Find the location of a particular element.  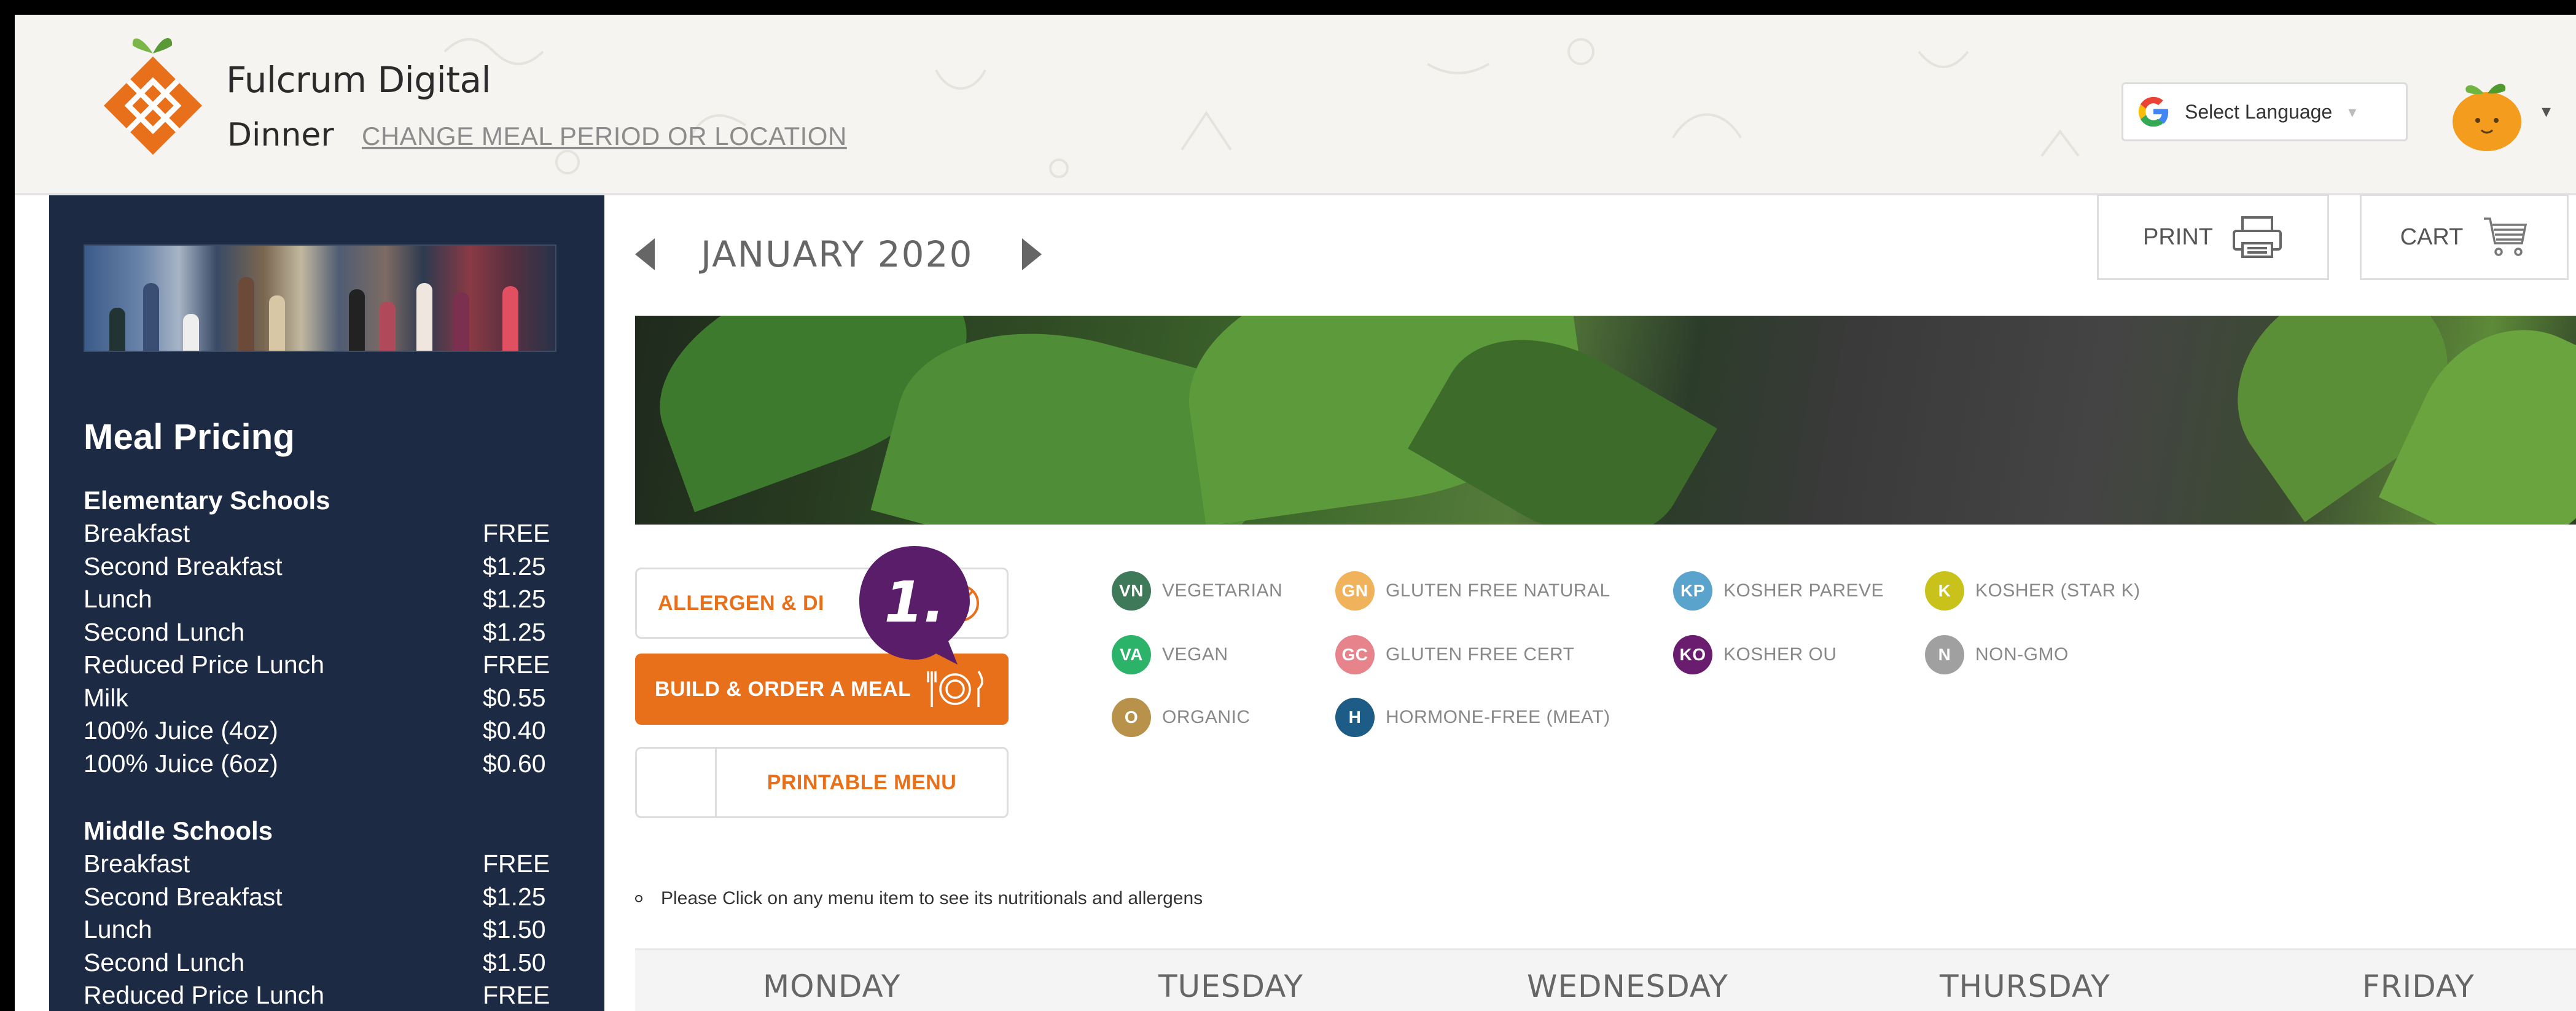

google-icon is located at coordinates (2153, 111).